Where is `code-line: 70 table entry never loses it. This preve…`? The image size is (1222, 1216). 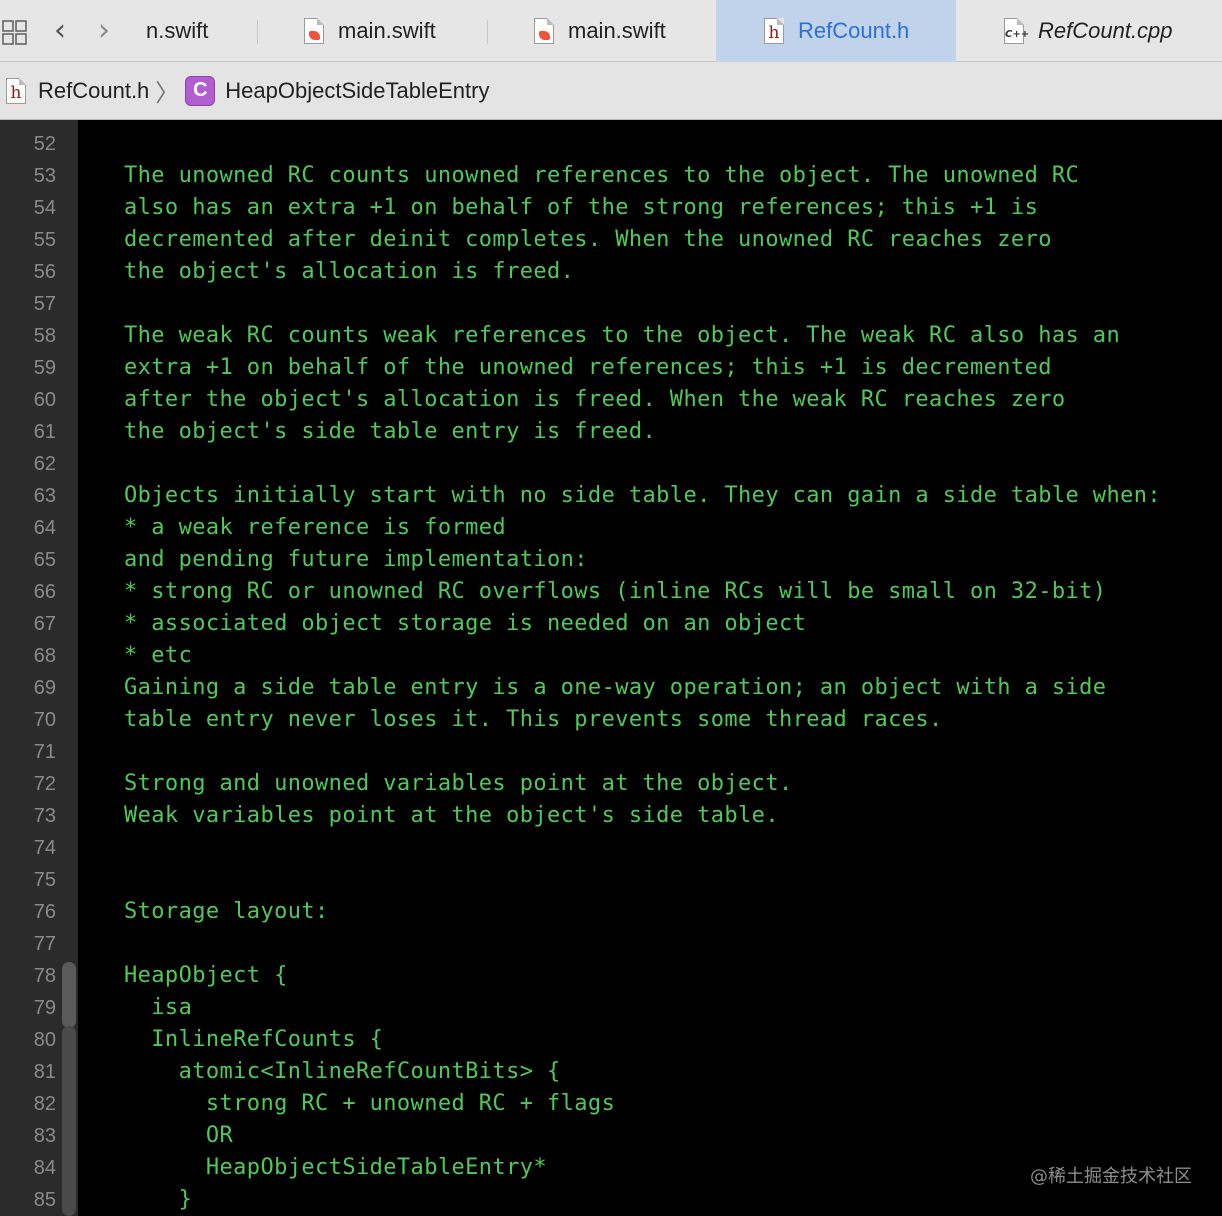 code-line: 70 table entry never loses it. This preve… is located at coordinates (611, 720).